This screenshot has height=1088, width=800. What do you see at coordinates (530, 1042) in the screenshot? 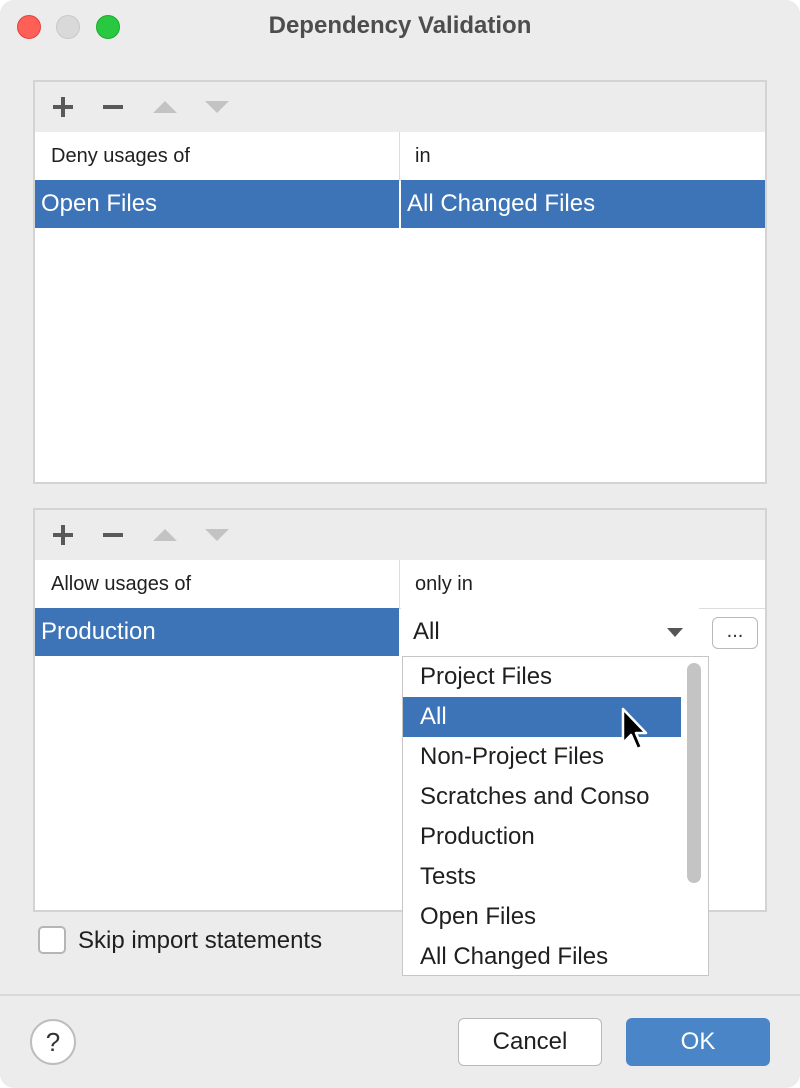
I see `cancel-button: Cancel` at bounding box center [530, 1042].